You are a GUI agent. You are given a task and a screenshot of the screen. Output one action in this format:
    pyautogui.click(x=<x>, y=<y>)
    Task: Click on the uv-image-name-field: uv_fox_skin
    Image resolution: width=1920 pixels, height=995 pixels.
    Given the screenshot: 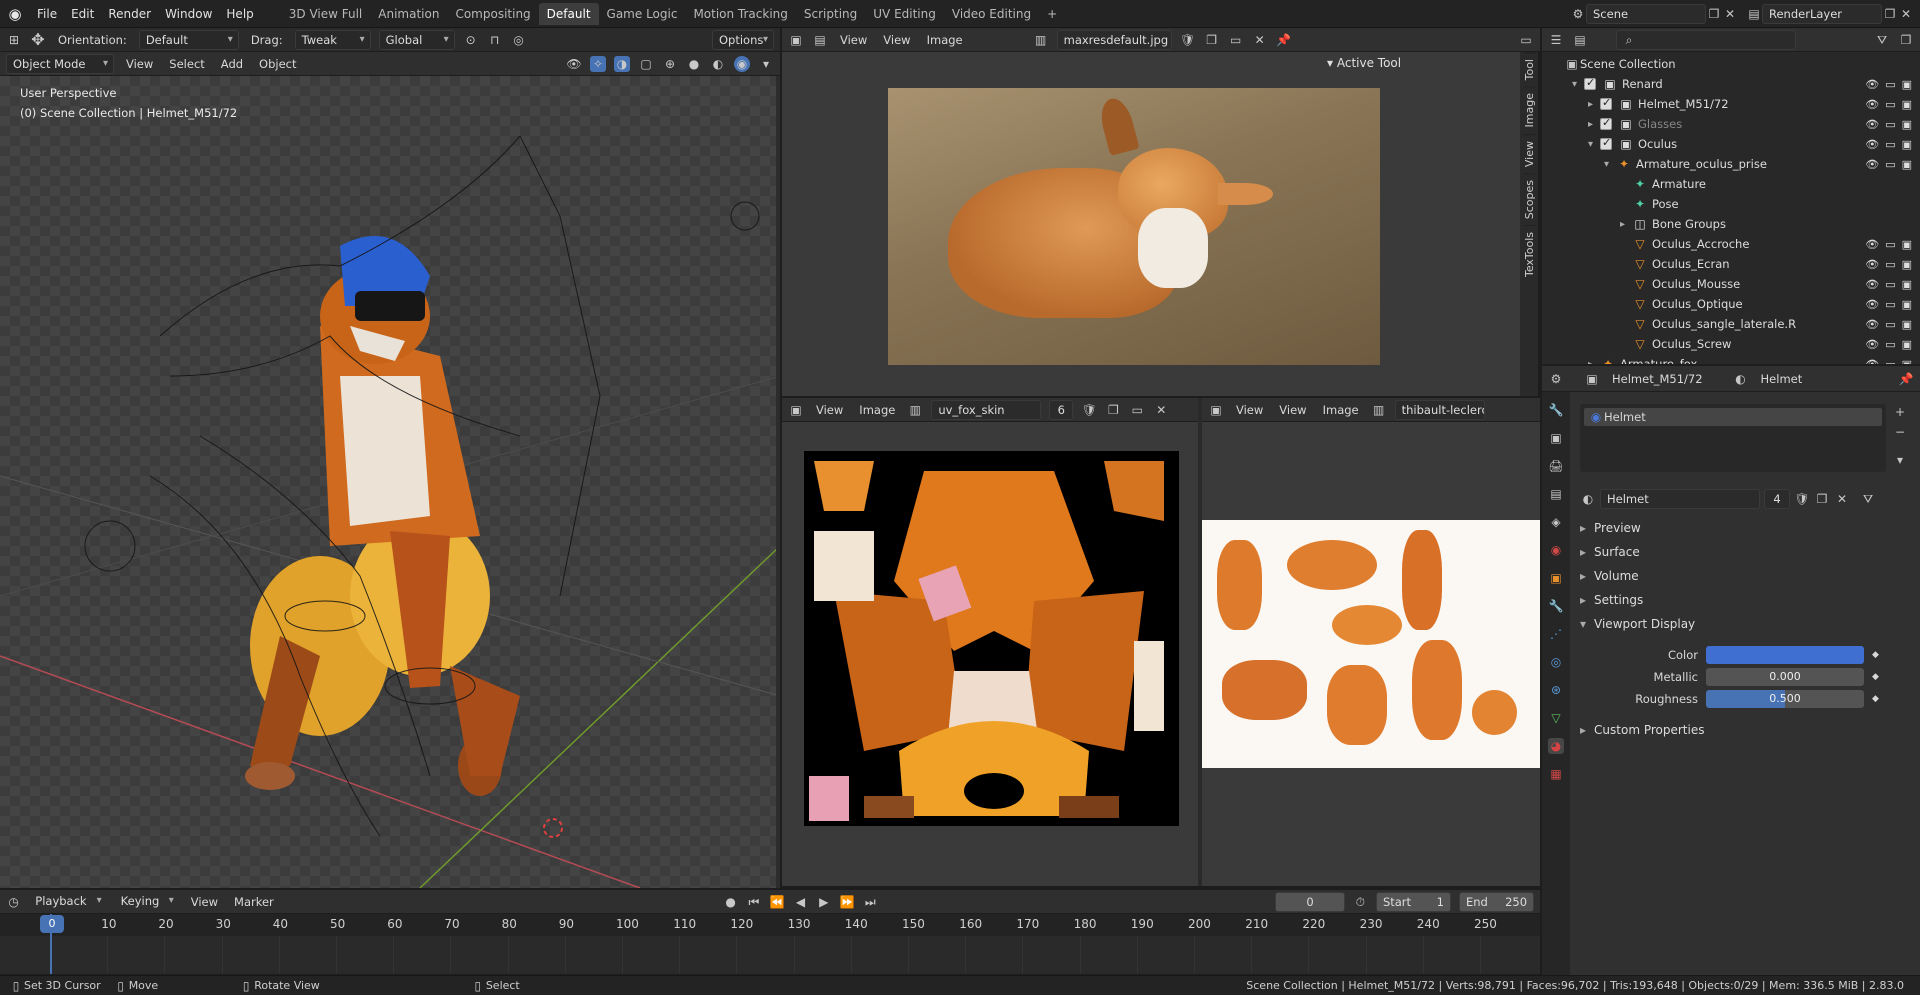 What is the action you would take?
    pyautogui.click(x=986, y=409)
    